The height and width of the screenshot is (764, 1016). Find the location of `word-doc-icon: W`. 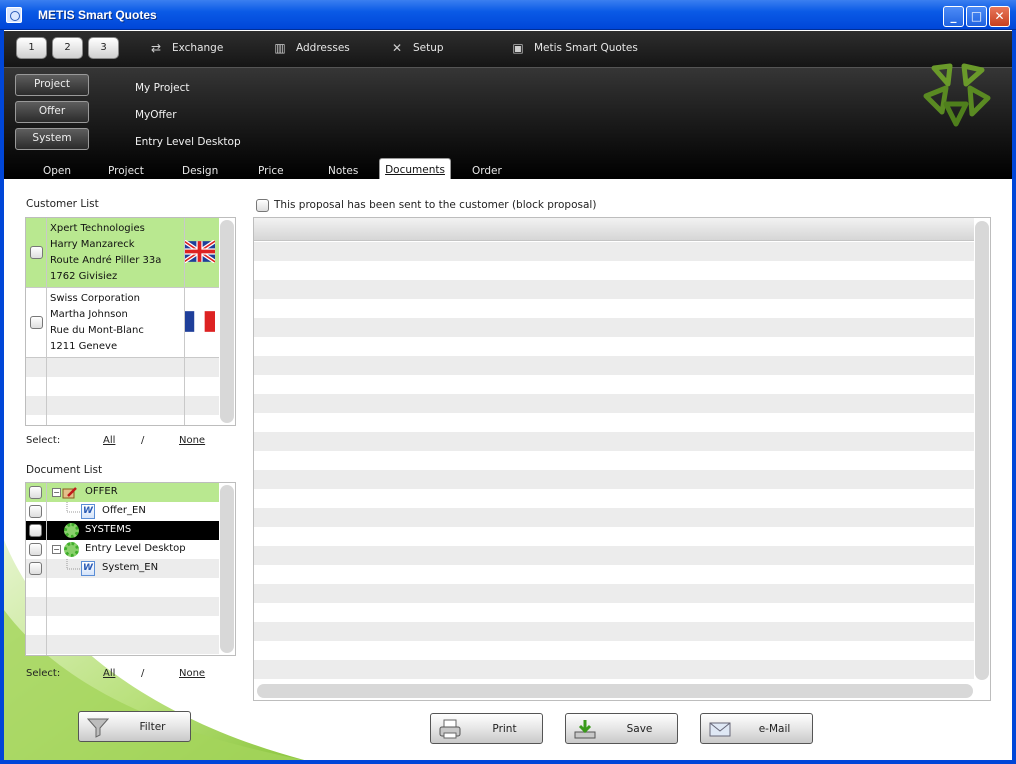

word-doc-icon: W is located at coordinates (88, 511).